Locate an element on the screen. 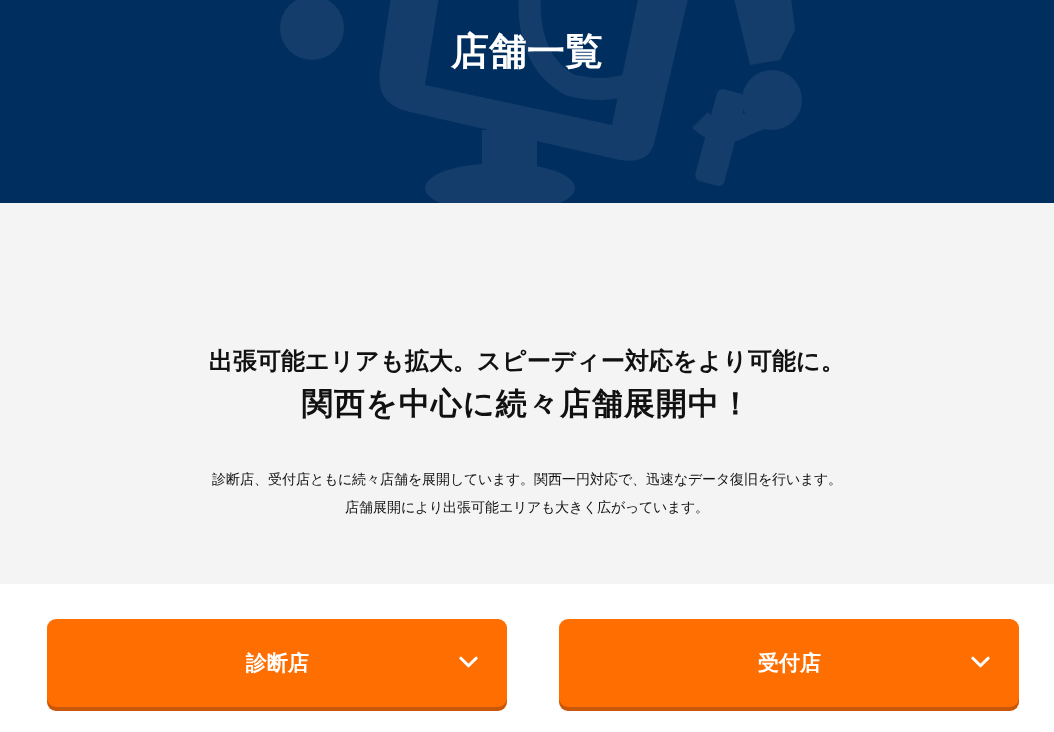 The height and width of the screenshot is (732, 1054). intro-paragraph: 店舗展開により出張可能エリアも大きく広がっています。 is located at coordinates (527, 508).